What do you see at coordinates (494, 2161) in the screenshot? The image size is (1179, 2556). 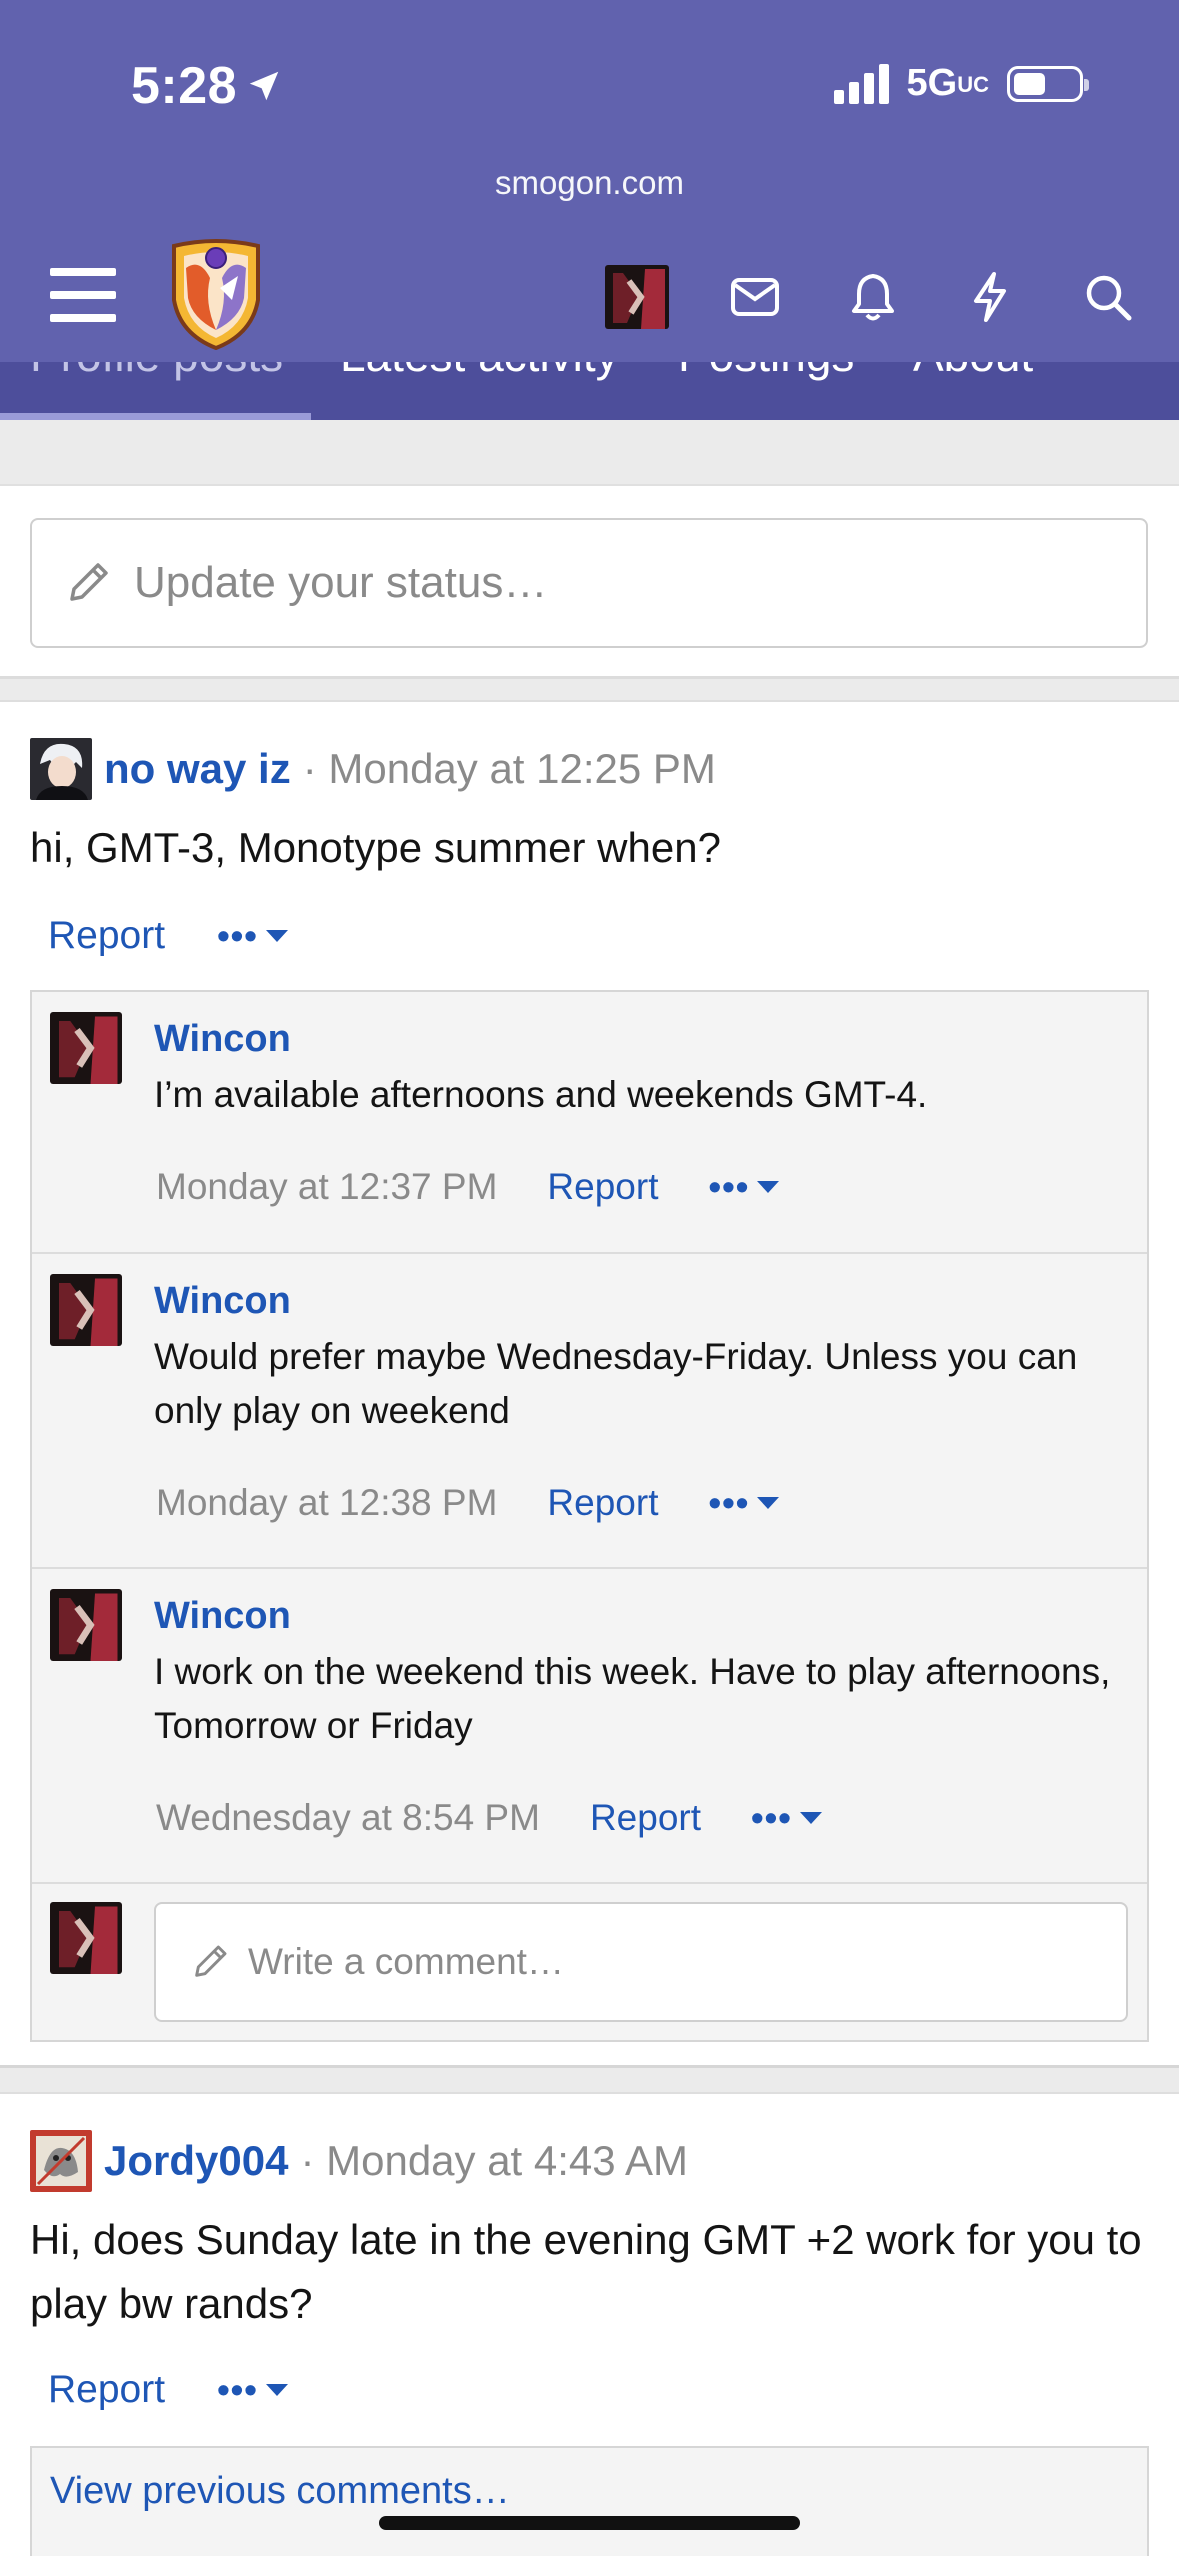 I see `post-timestamp: · Monday at 4:43 AM` at bounding box center [494, 2161].